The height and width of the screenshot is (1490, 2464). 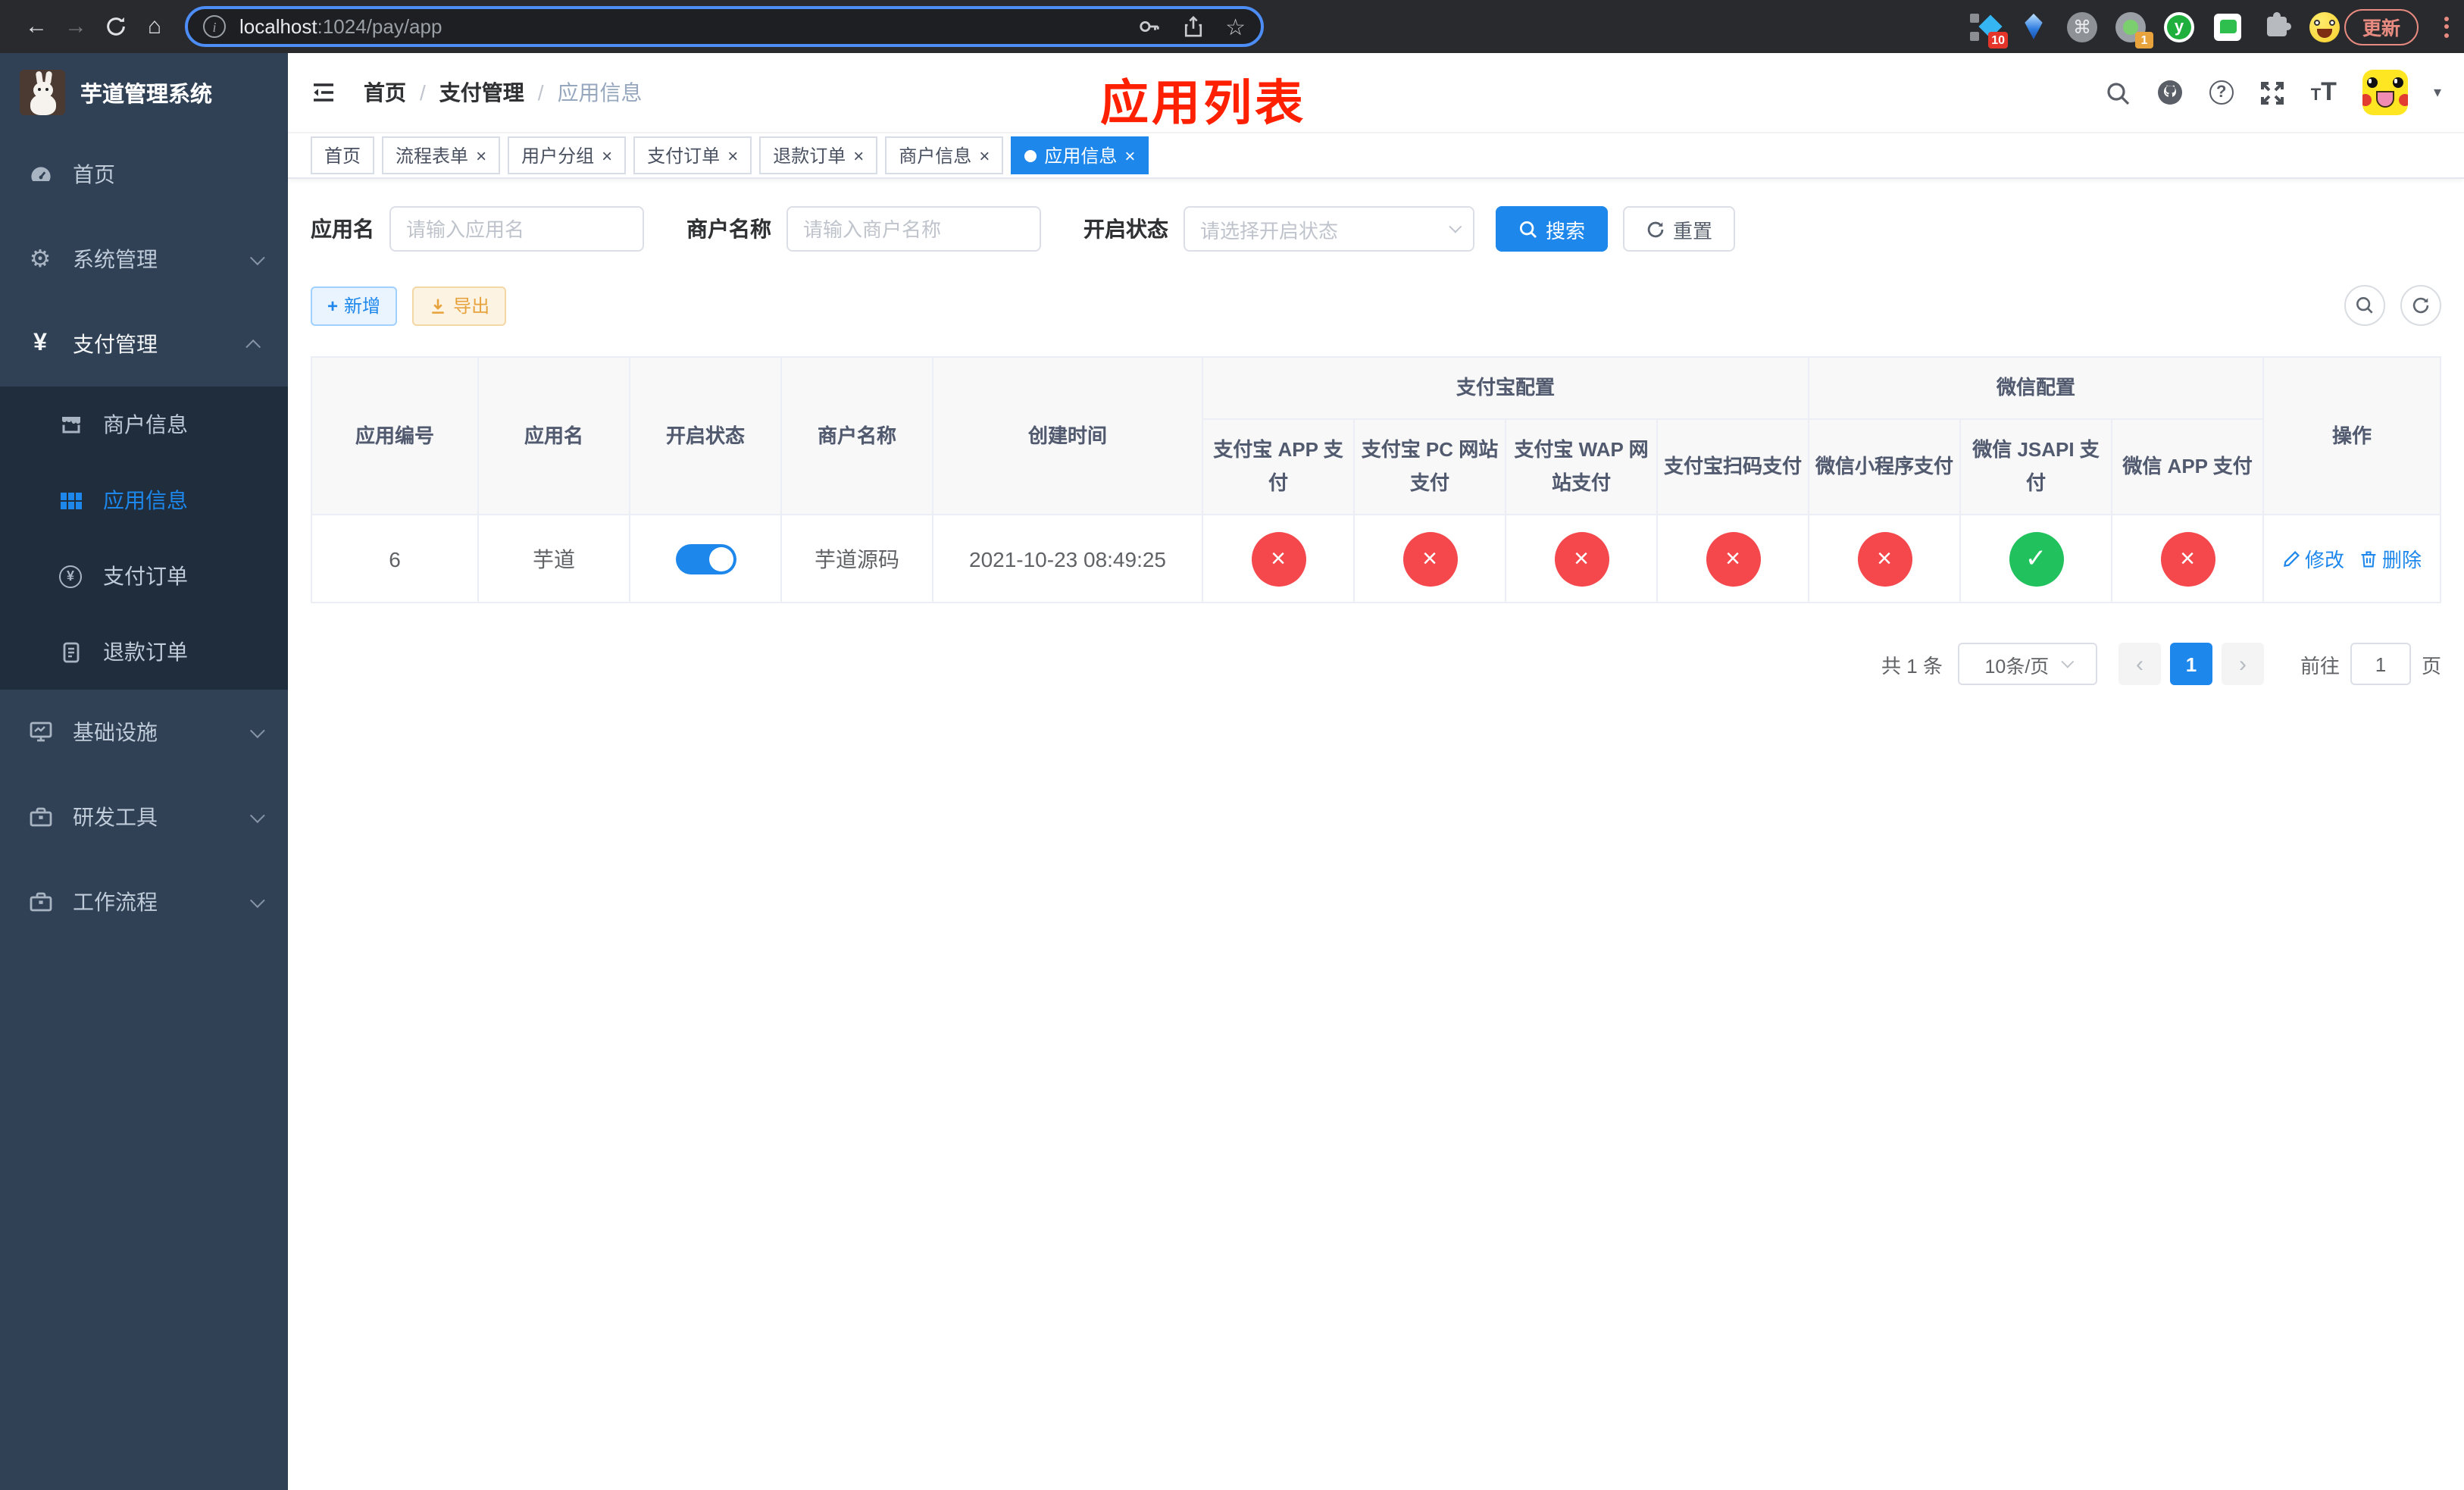 What do you see at coordinates (2179, 27) in the screenshot?
I see `extension-y-icon: y` at bounding box center [2179, 27].